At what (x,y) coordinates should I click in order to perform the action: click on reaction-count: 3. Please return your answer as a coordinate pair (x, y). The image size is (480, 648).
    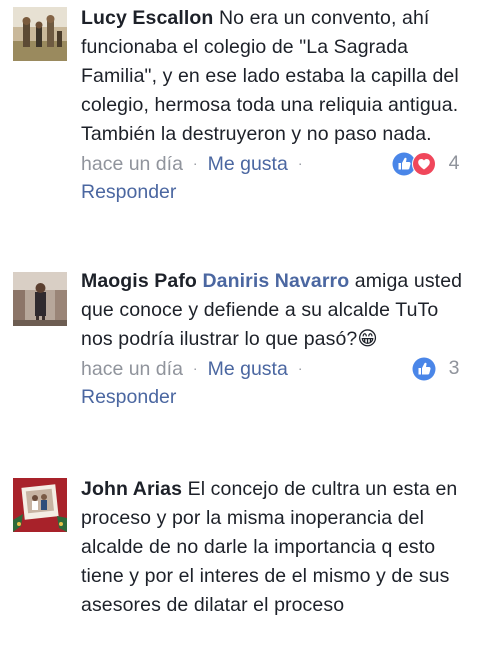
    Looking at the image, I should click on (454, 368).